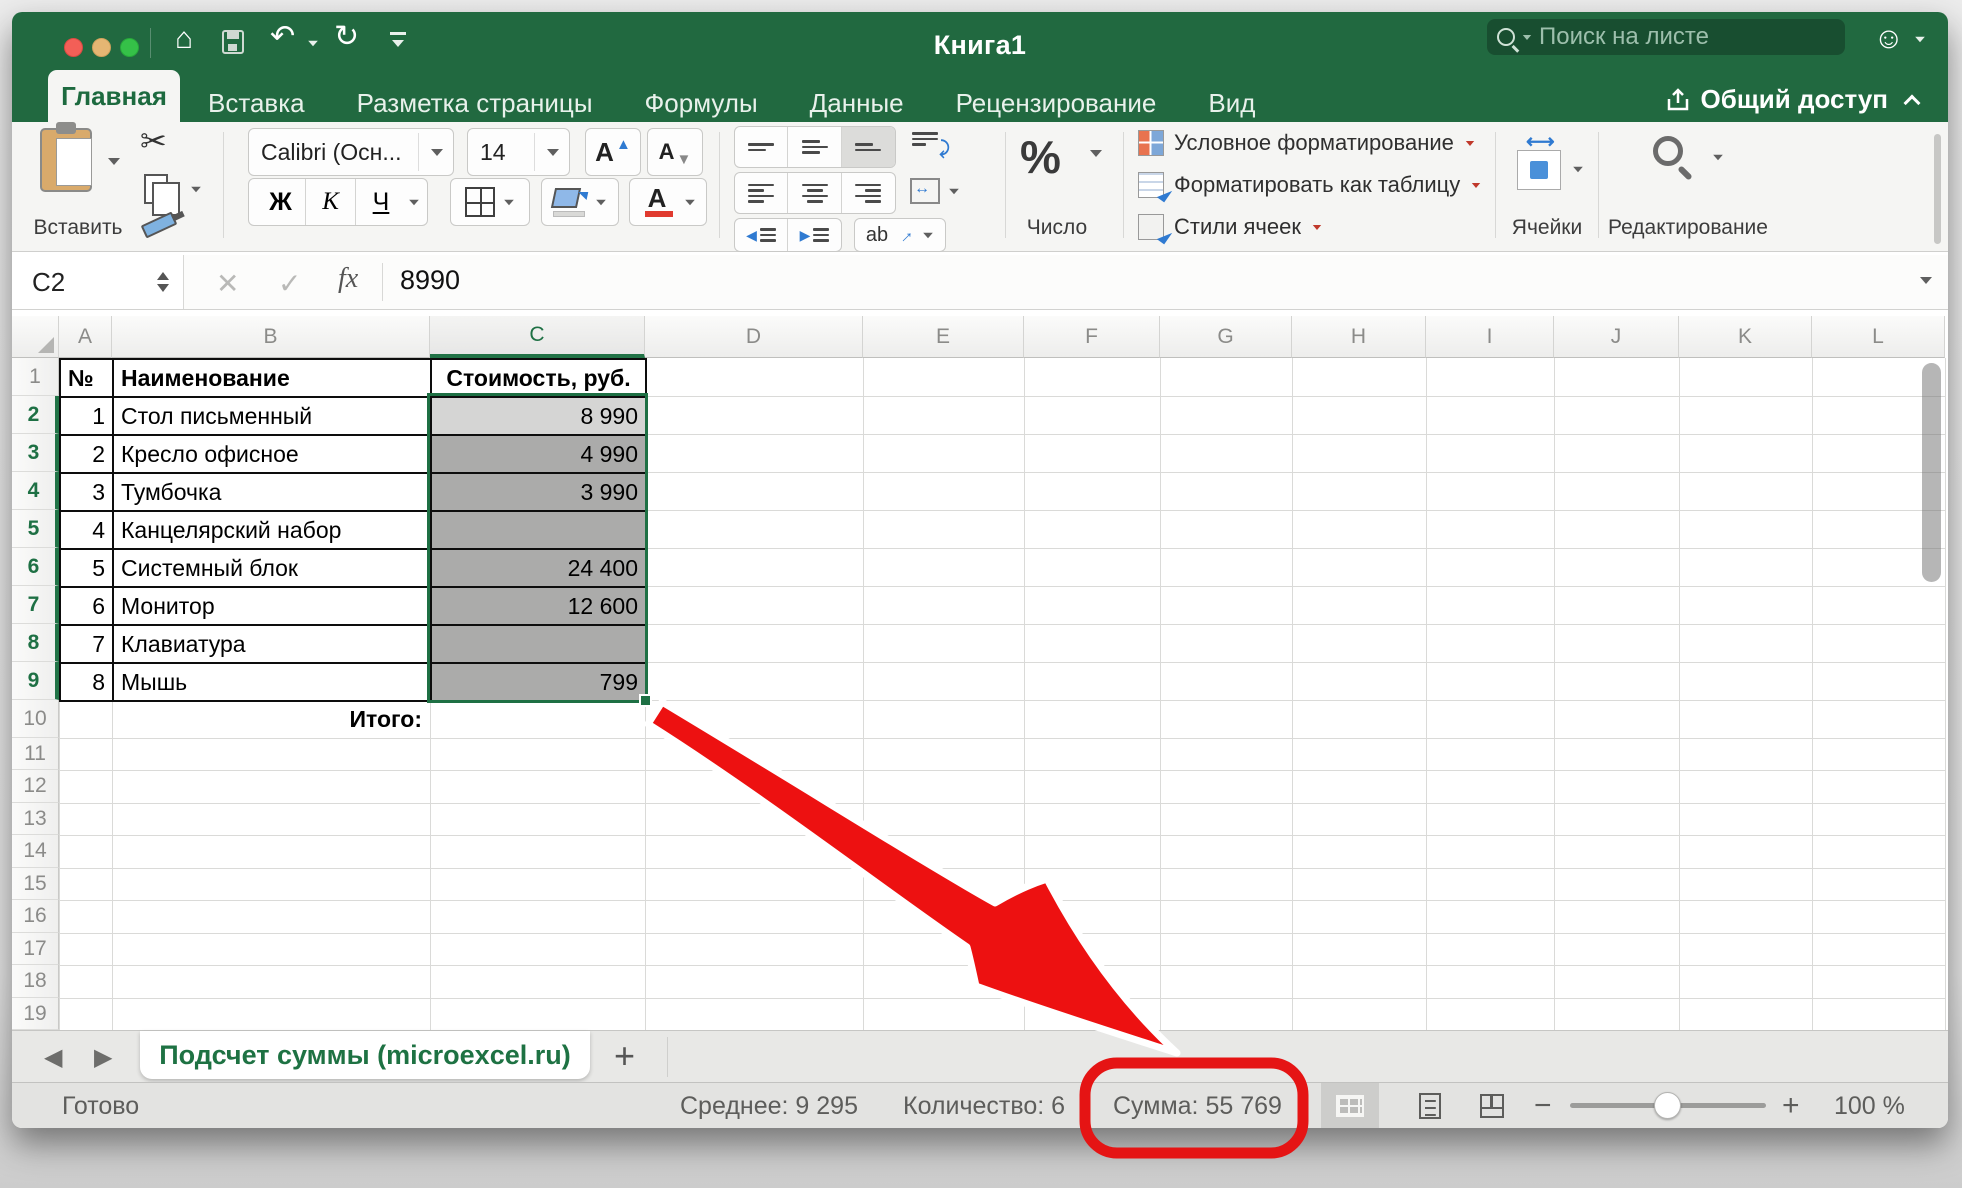 The image size is (1962, 1188). Describe the element at coordinates (815, 147) in the screenshot. I see `align-middle-button` at that location.